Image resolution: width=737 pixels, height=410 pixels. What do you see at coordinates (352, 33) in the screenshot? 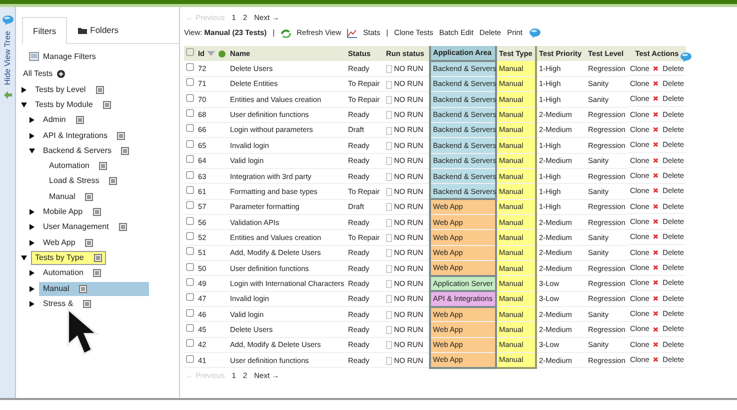
I see `chart-icon` at bounding box center [352, 33].